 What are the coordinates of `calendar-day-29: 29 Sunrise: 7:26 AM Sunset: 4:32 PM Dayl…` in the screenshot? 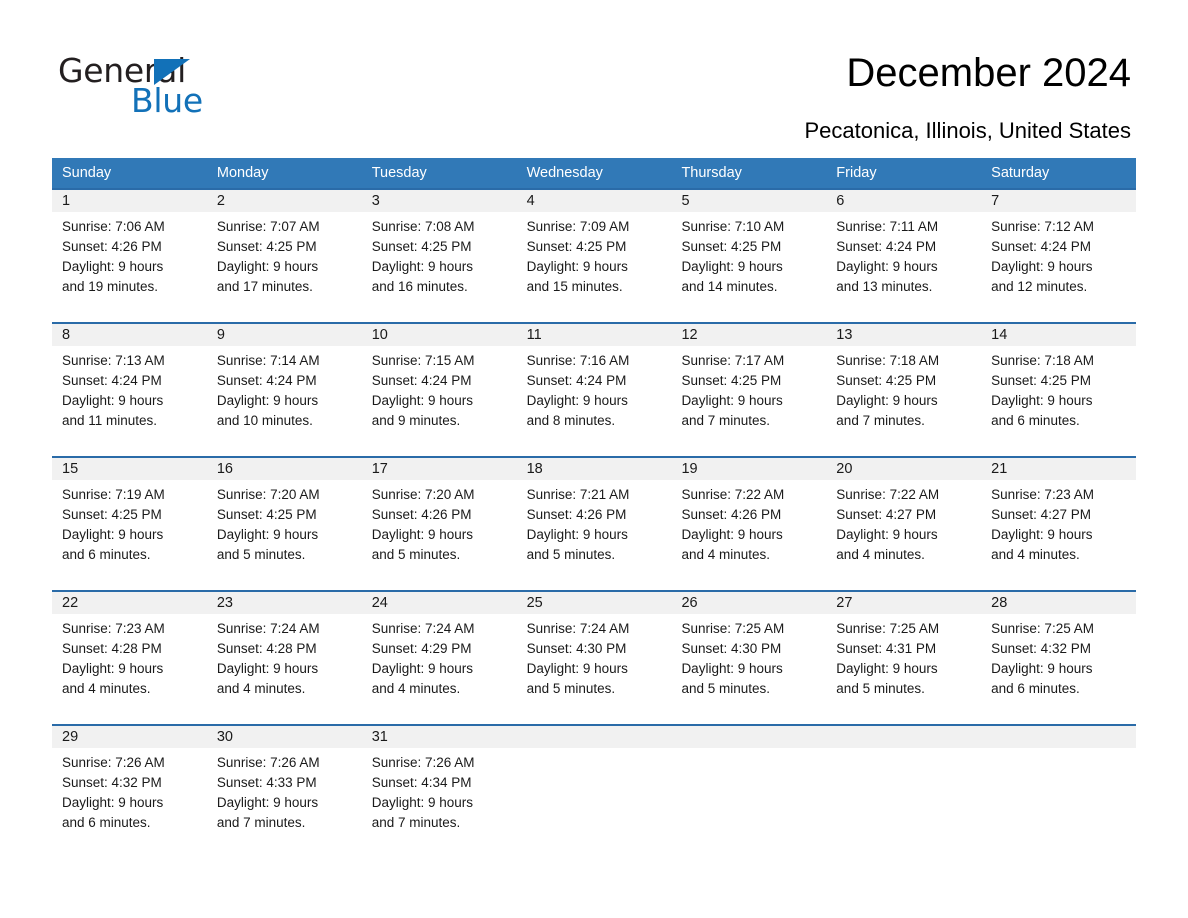 It's located at (129, 793).